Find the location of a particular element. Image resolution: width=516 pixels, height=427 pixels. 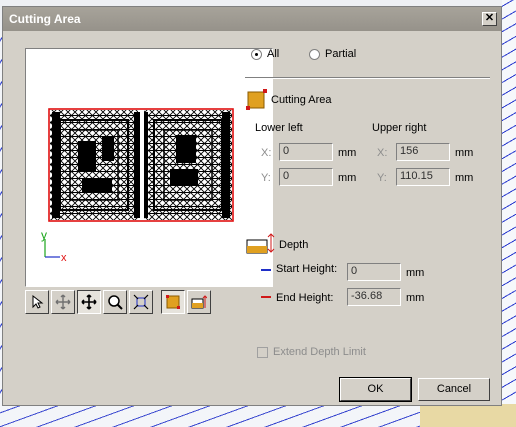

dialog-title: Cutting Area is located at coordinates (45, 19).